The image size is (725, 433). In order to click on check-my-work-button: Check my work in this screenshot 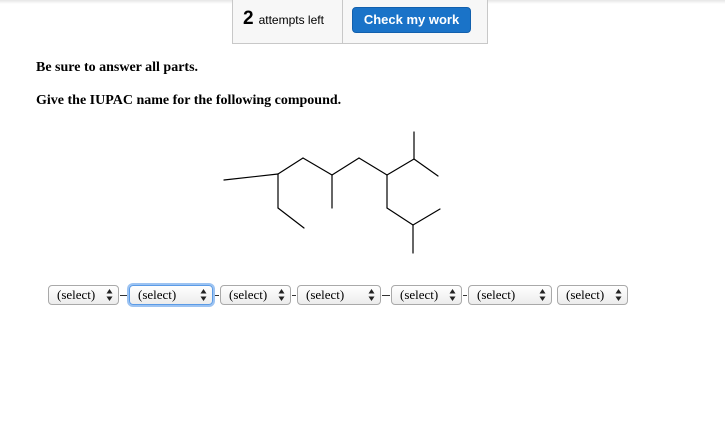, I will do `click(411, 20)`.